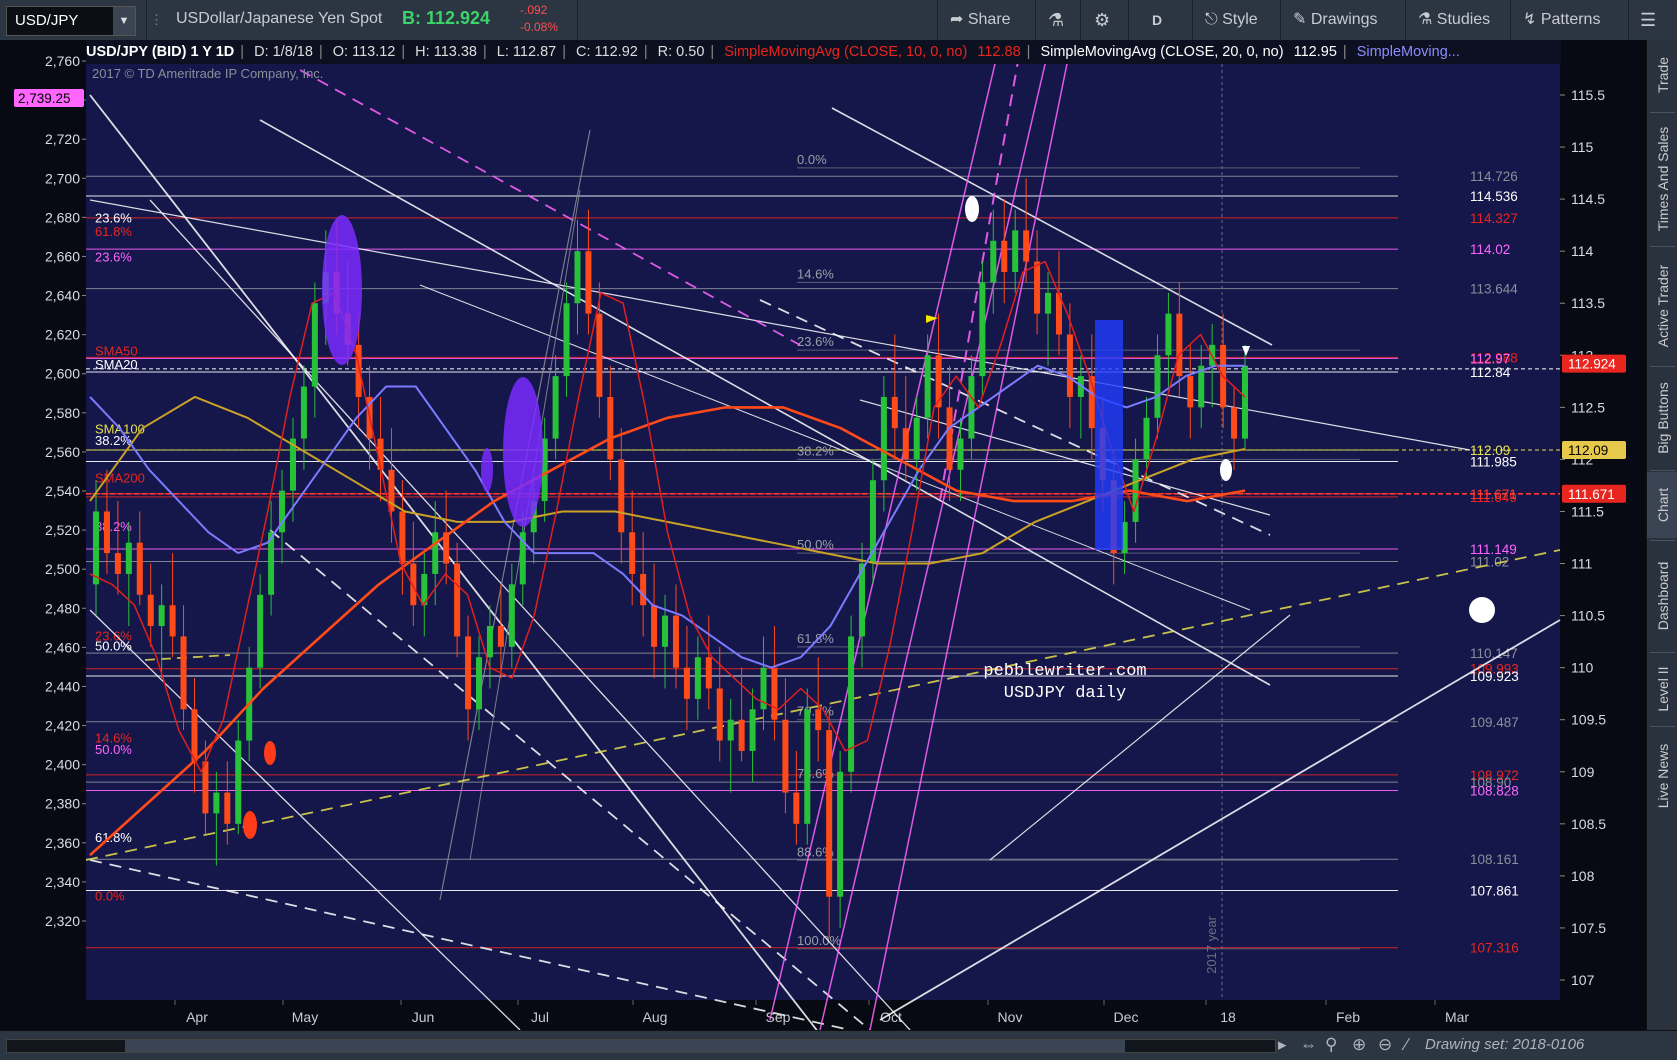 This screenshot has width=1677, height=1060. I want to click on expand-icon: ⇔, so click(1308, 1045).